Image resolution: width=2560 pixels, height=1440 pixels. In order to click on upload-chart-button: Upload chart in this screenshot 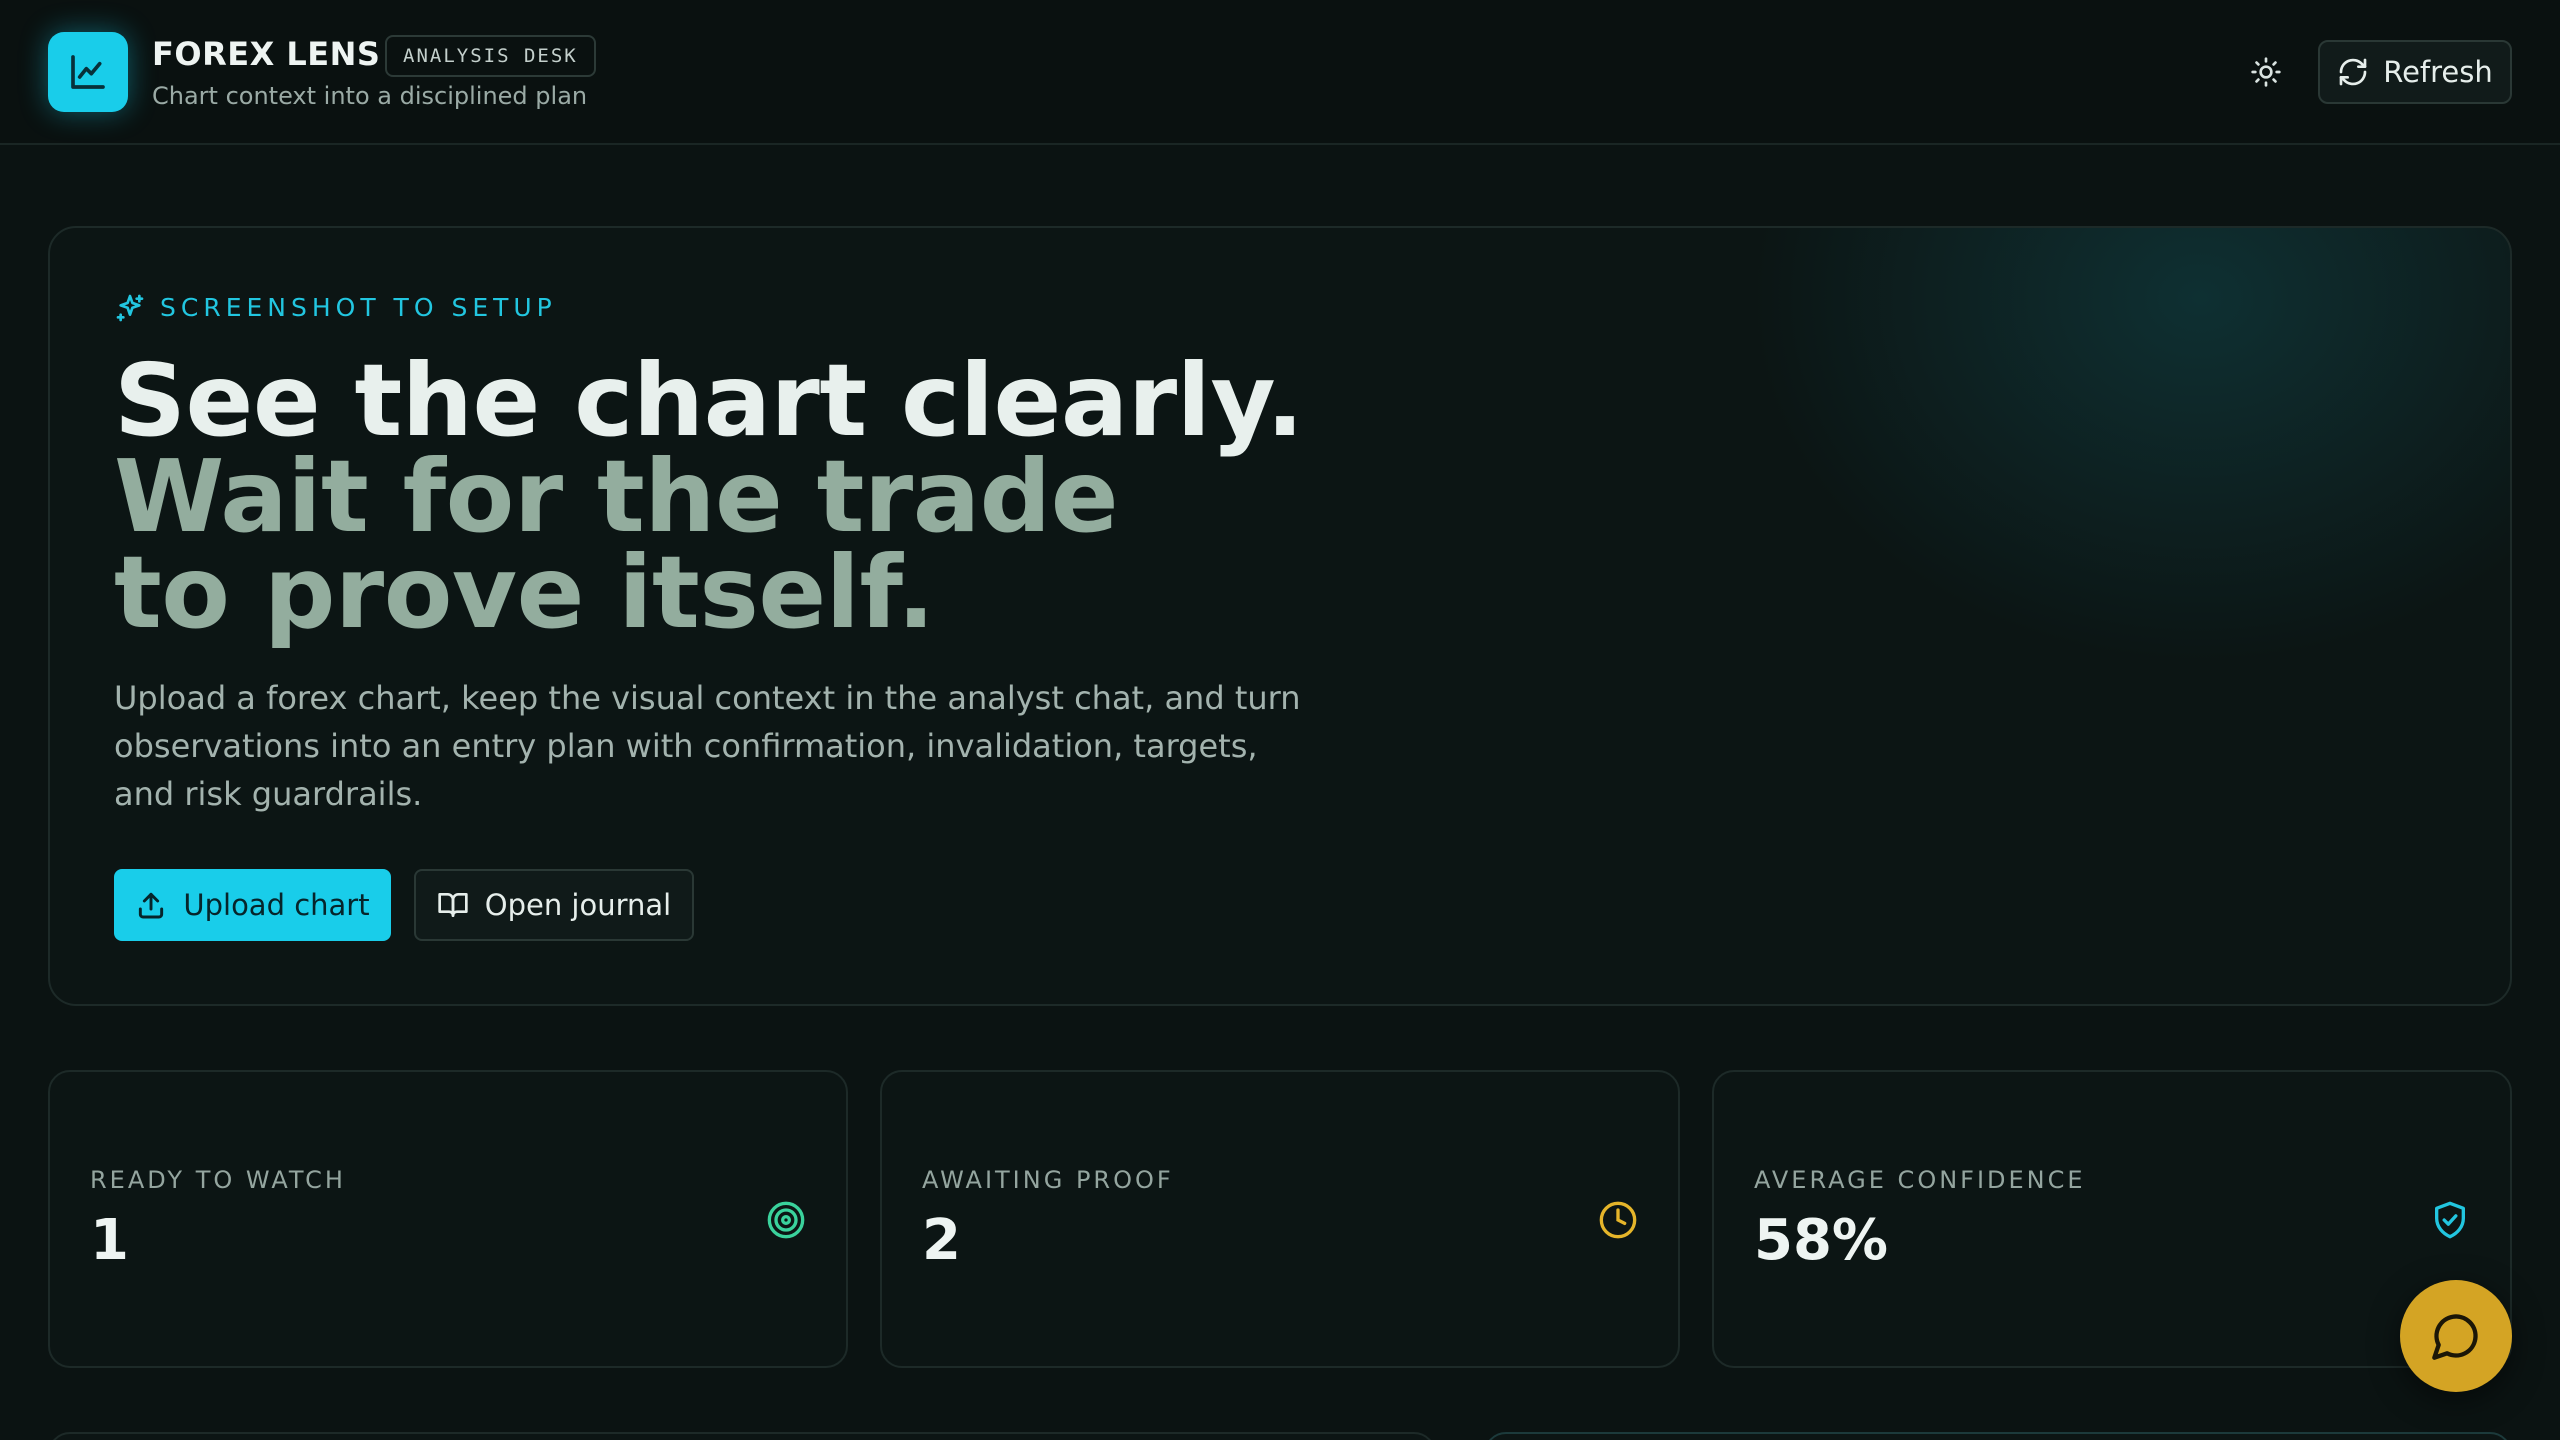, I will do `click(252, 905)`.